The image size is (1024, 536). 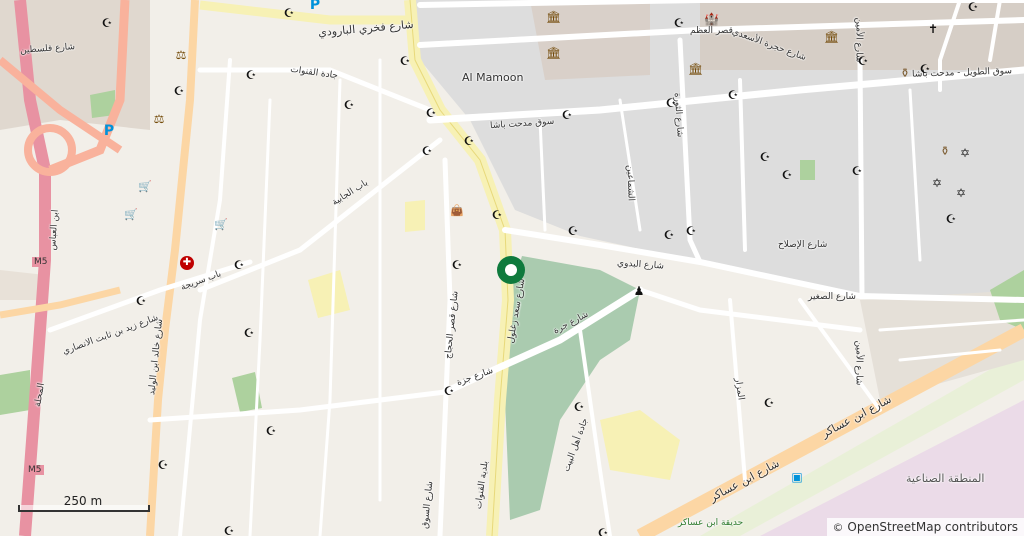 What do you see at coordinates (187, 263) in the screenshot?
I see `hospital-icon: ✚` at bounding box center [187, 263].